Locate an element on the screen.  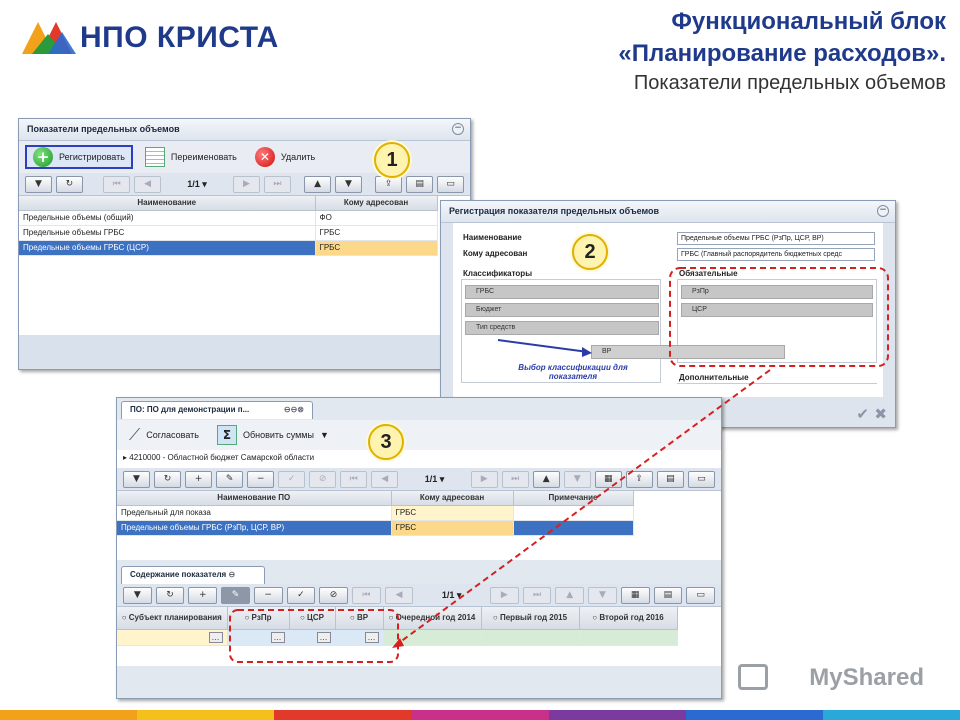
column-header-vr: ○ ВР is located at coordinates (359, 618).